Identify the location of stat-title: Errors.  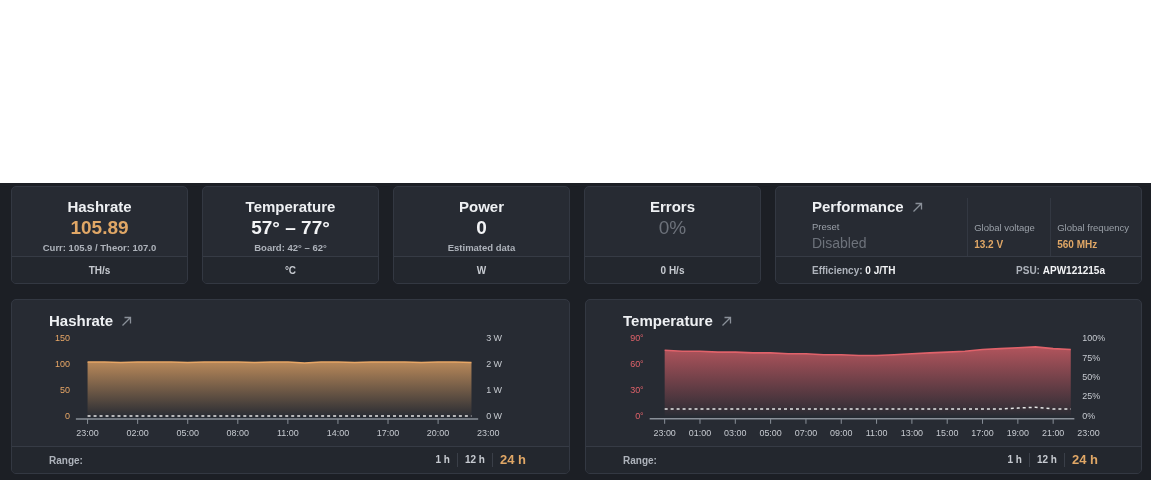
(672, 207).